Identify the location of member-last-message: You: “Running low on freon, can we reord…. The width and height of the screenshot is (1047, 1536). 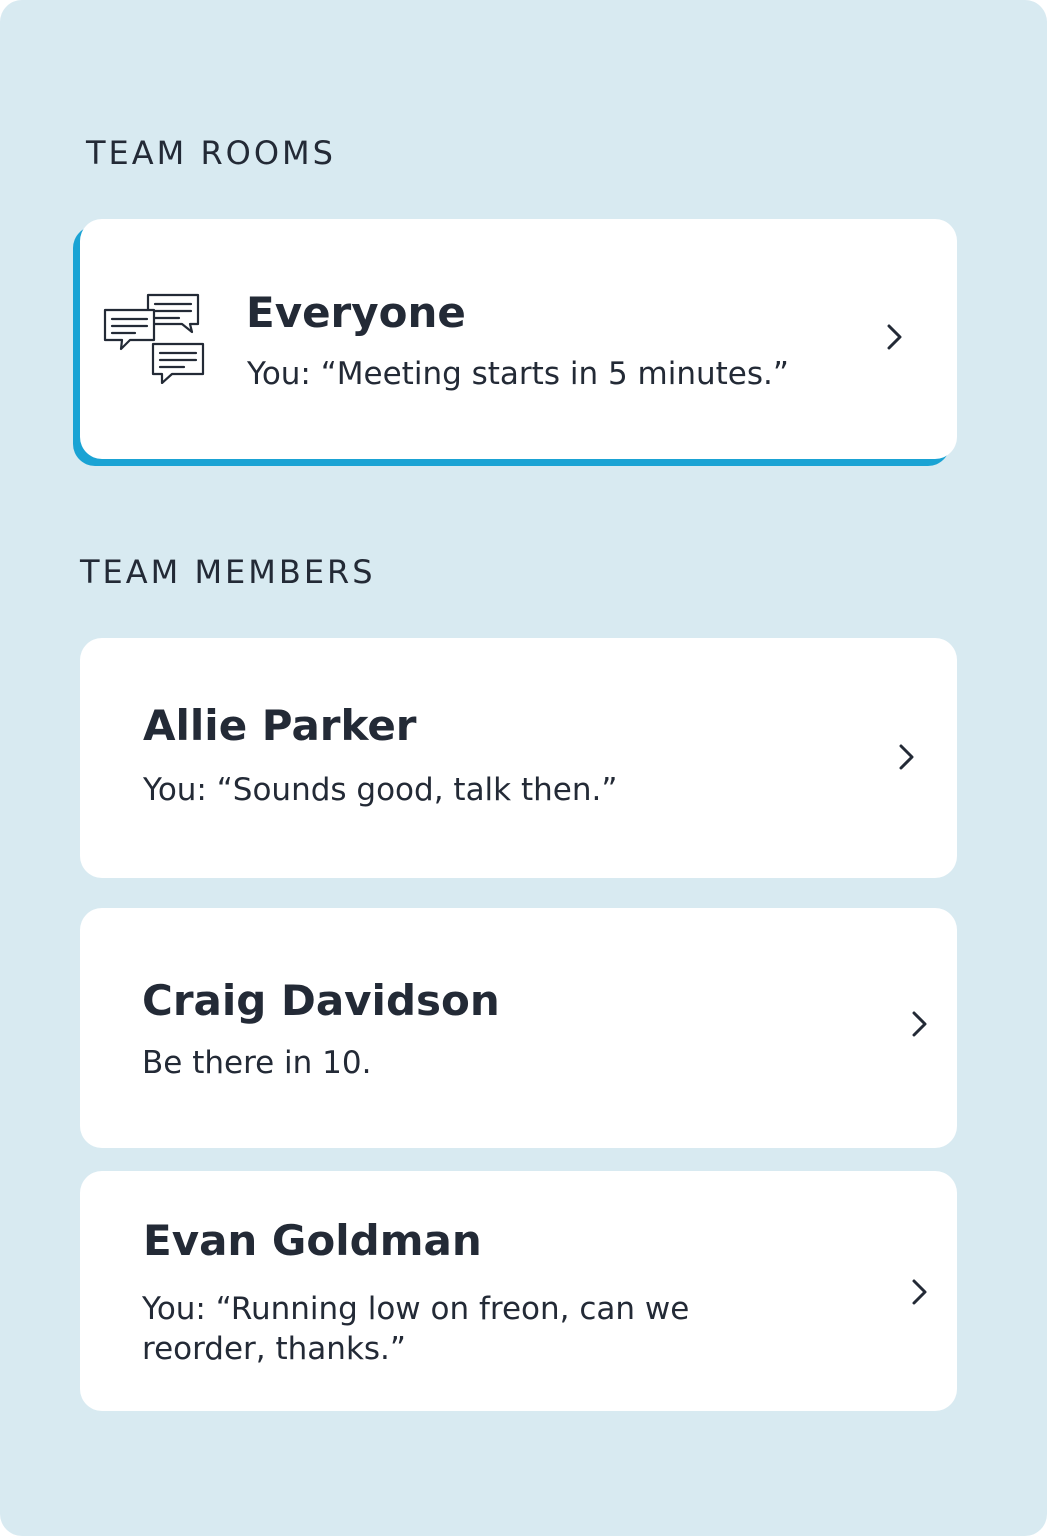
(416, 1329).